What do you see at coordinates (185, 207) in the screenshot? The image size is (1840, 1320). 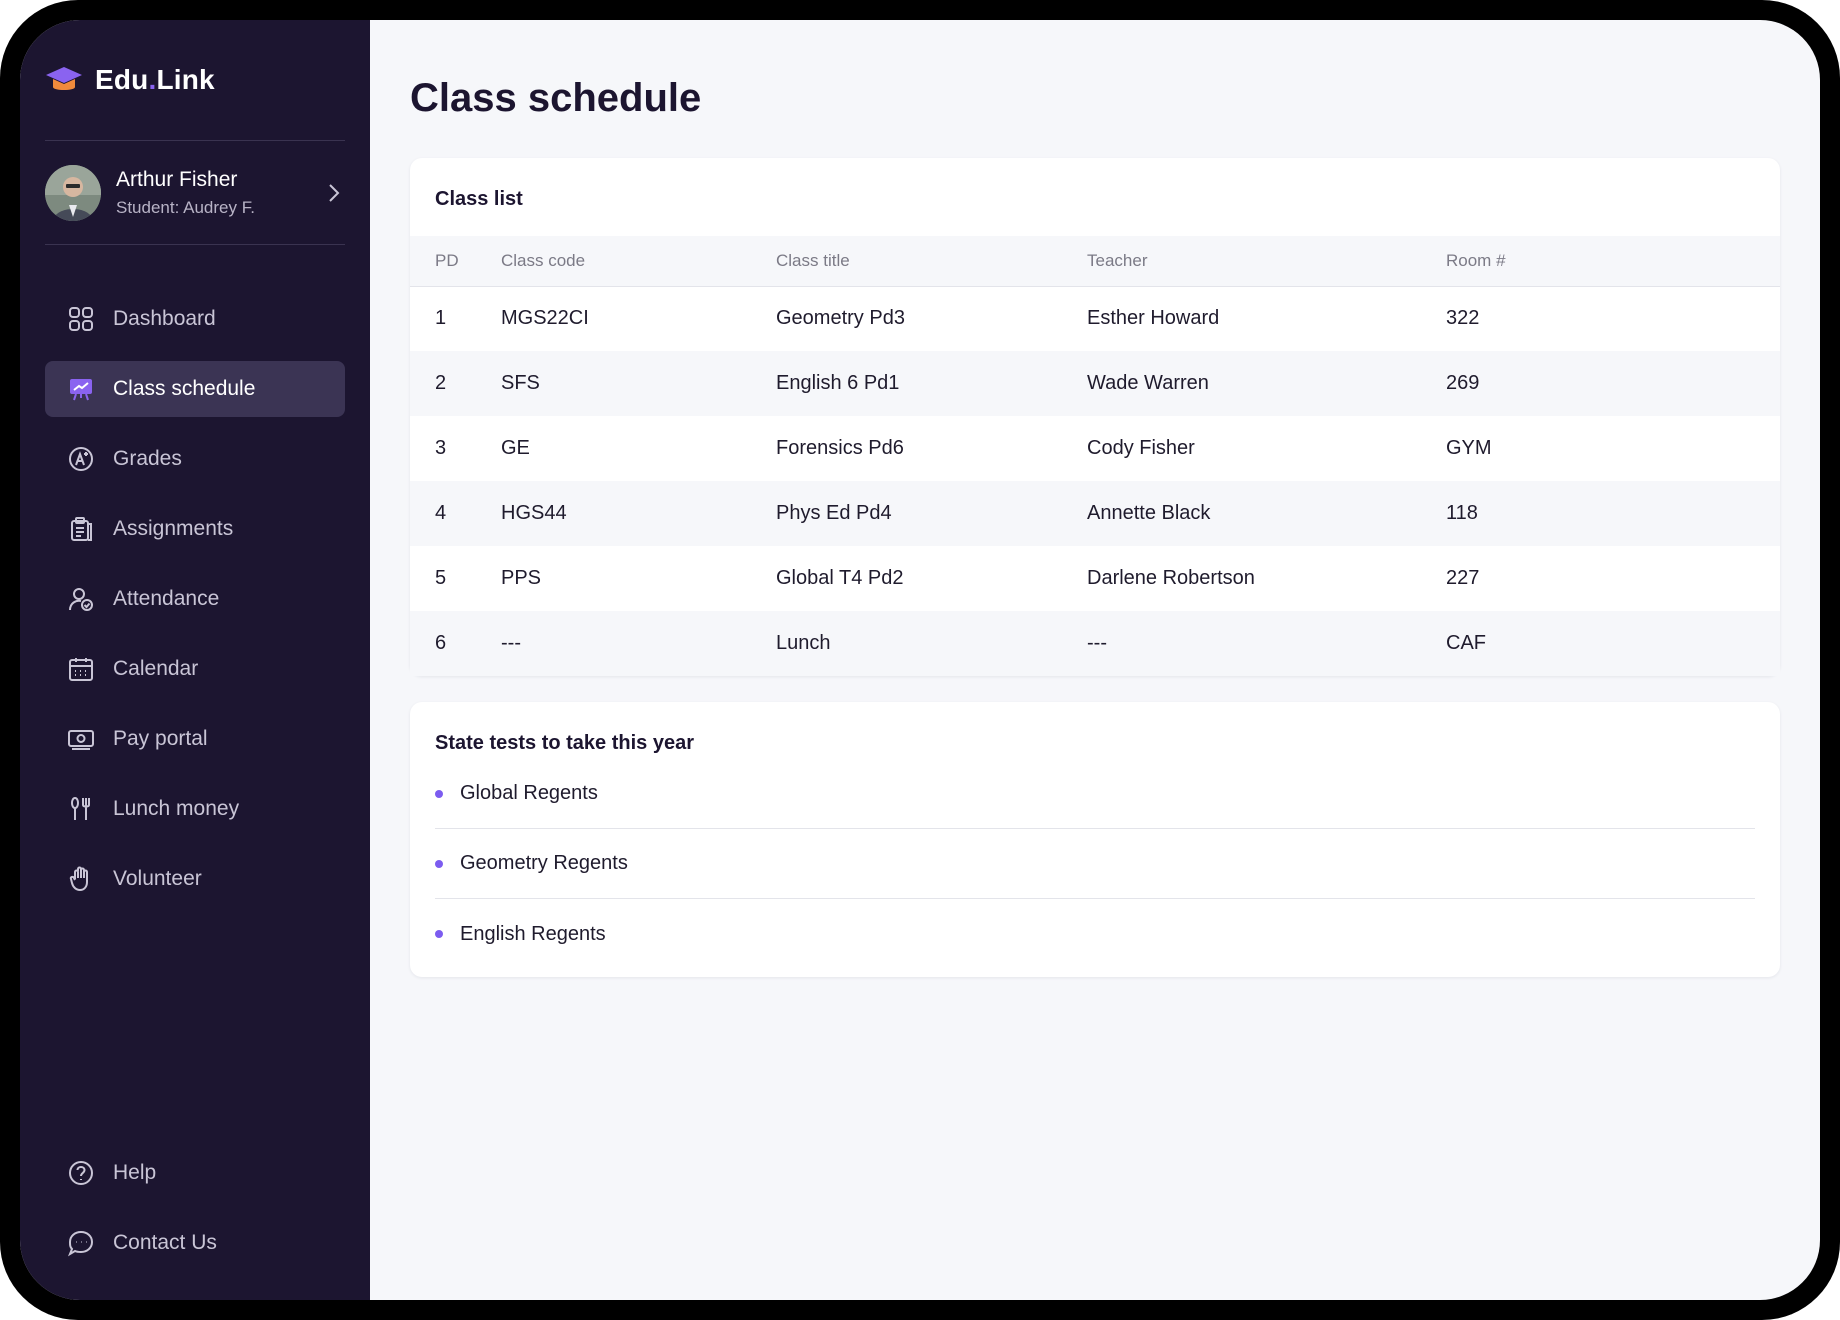 I see `user-subtitle: Student: Audrey F.` at bounding box center [185, 207].